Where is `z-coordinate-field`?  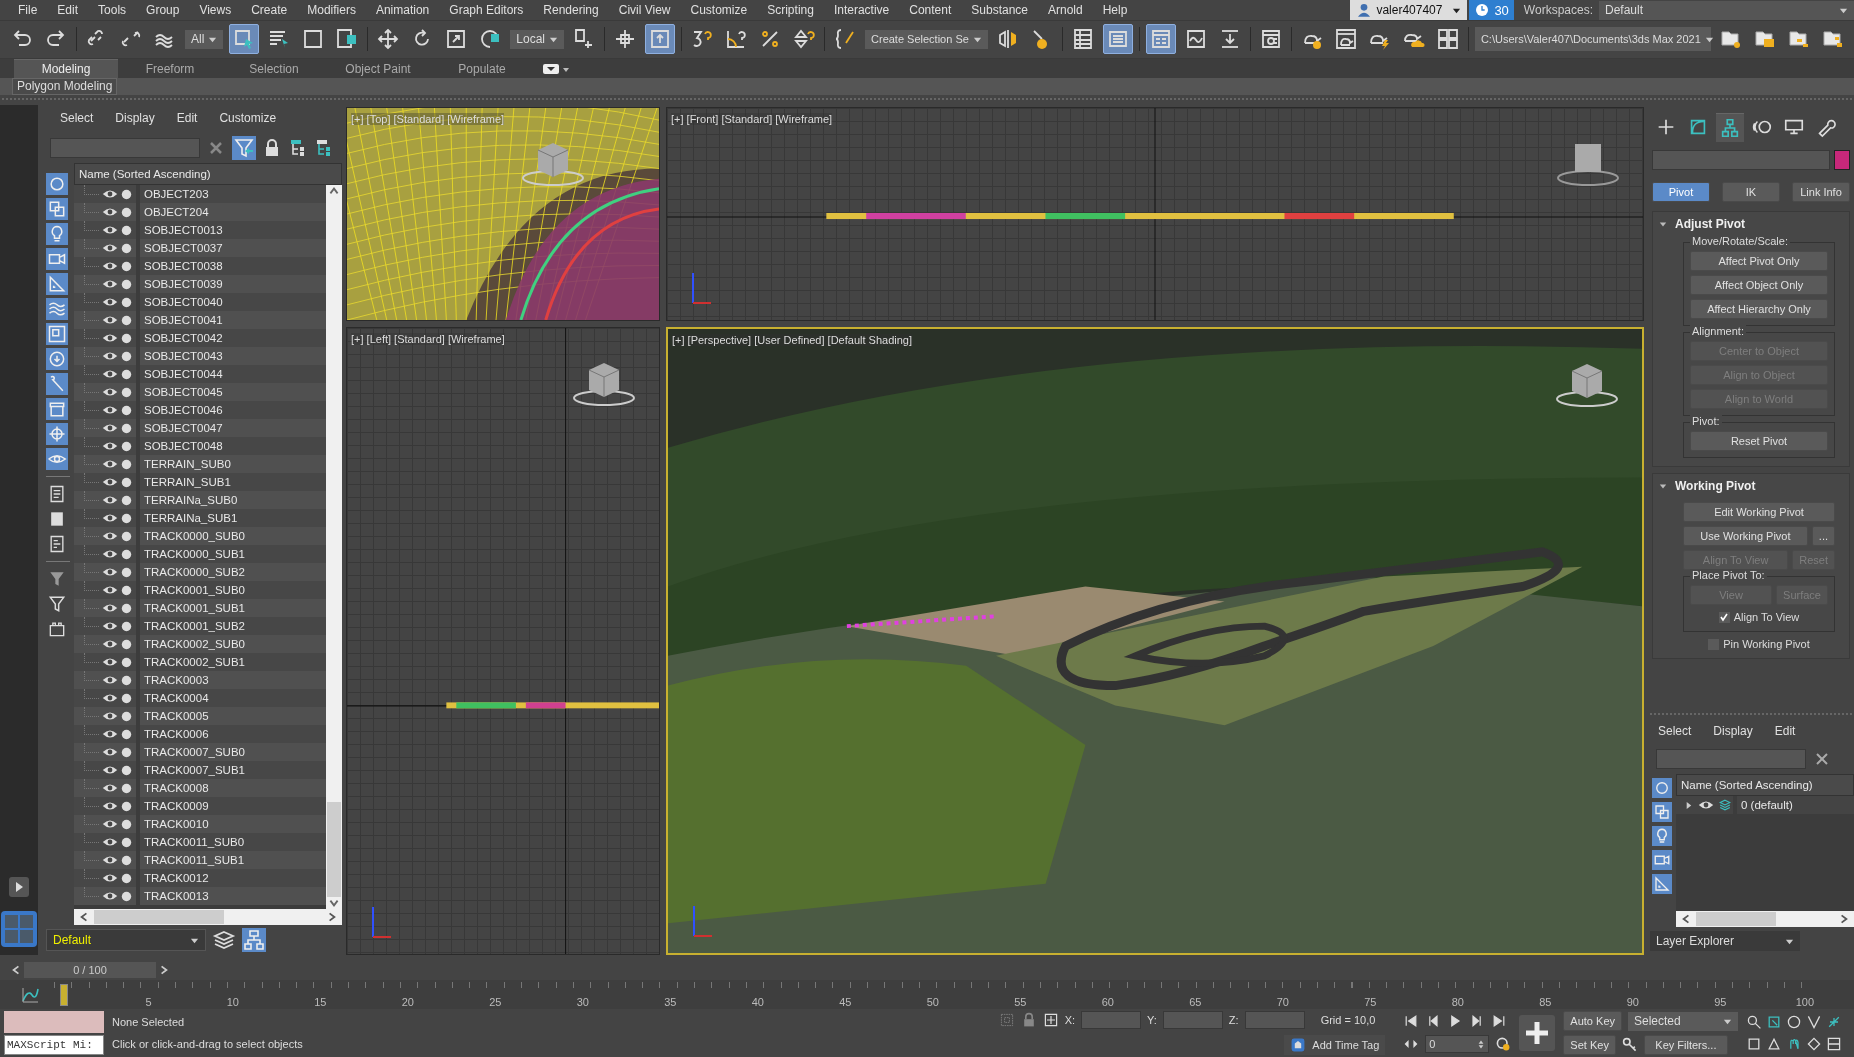 z-coordinate-field is located at coordinates (1274, 1020).